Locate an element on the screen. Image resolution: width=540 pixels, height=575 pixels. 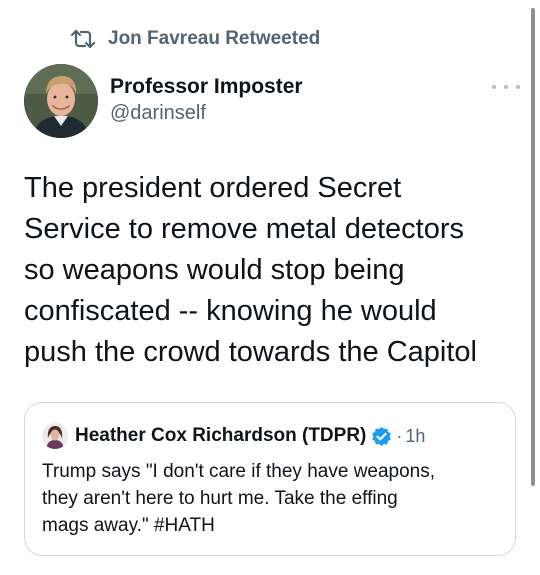
quoted-author-name: Heather Cox Richardson (TDPR) is located at coordinates (220, 436).